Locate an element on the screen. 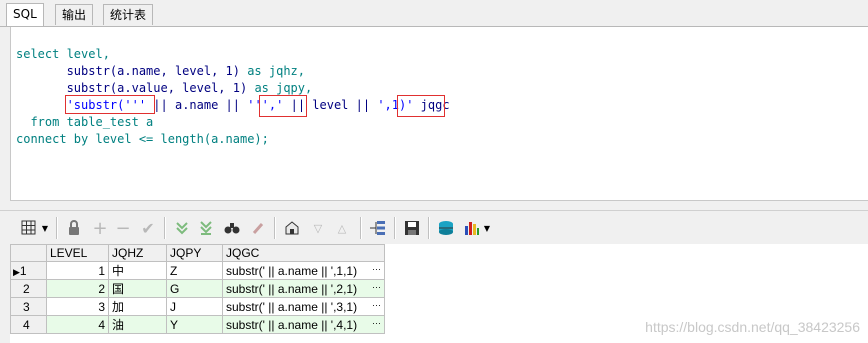 This screenshot has width=868, height=343. grid-menu-icon is located at coordinates (30, 228).